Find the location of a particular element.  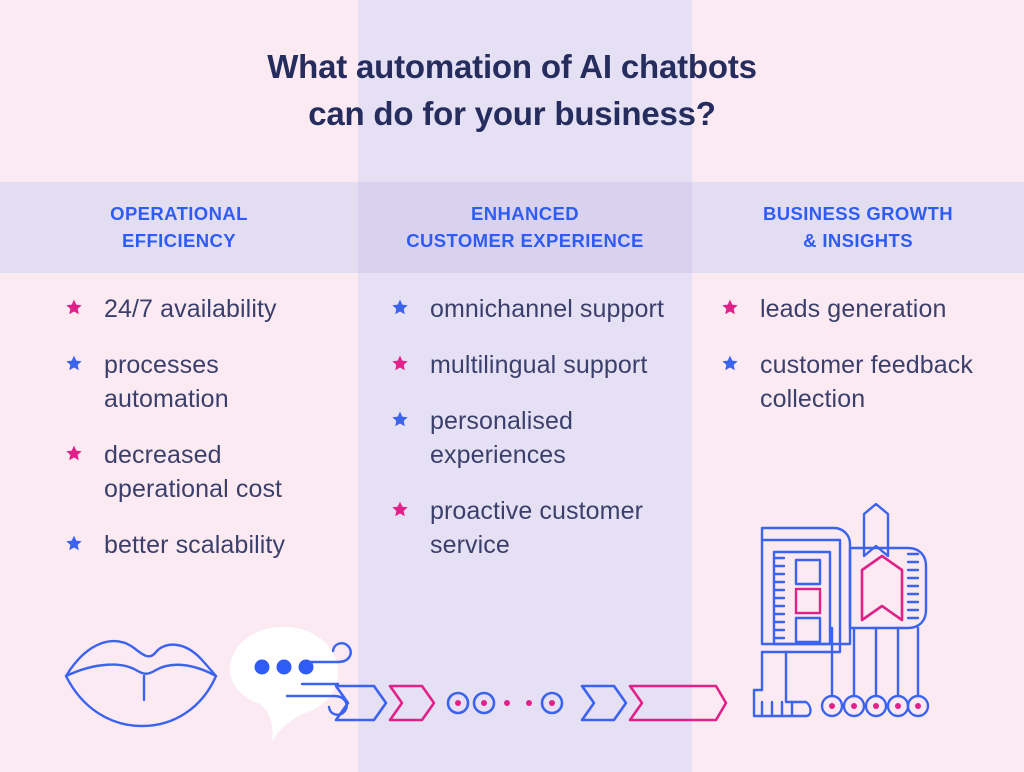

list-item: decreased operational cost is located at coordinates (203, 472).